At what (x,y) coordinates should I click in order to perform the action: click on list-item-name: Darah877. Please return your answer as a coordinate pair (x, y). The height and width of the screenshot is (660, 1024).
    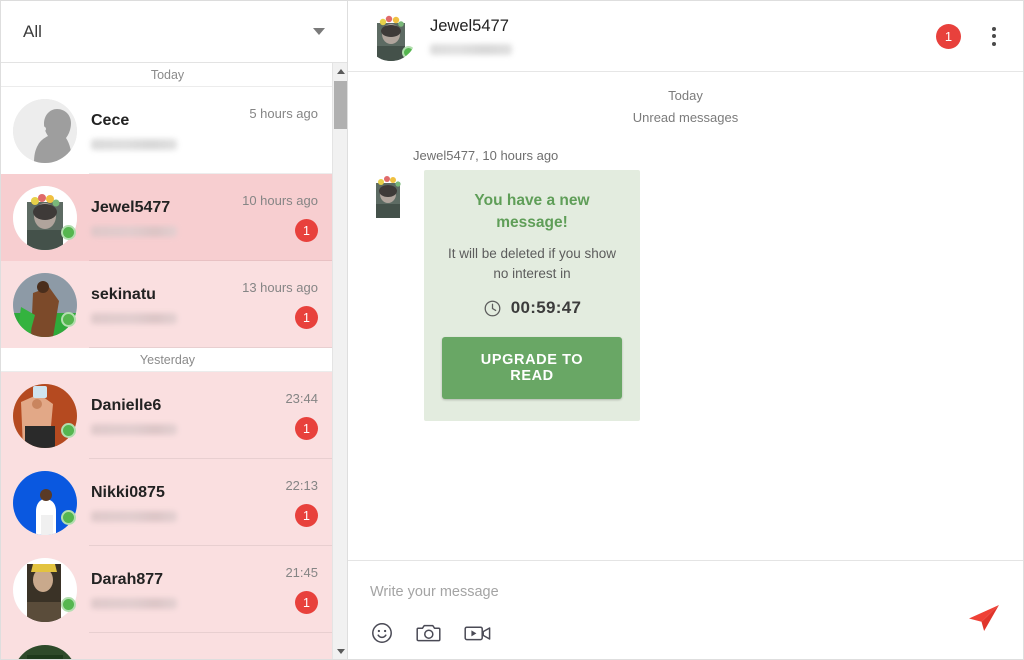
    Looking at the image, I should click on (127, 579).